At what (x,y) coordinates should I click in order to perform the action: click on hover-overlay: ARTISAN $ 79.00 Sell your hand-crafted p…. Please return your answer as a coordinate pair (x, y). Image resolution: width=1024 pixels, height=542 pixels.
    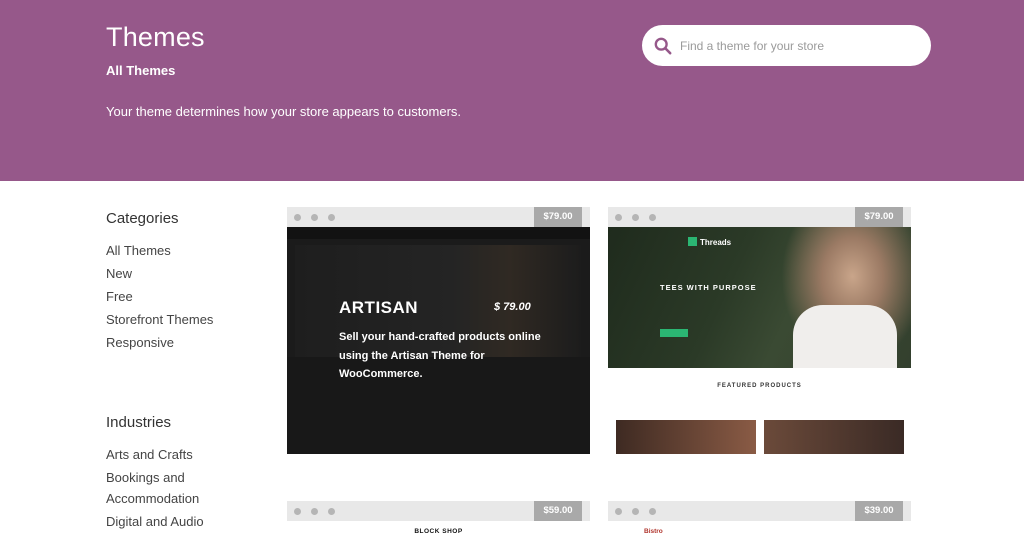
    Looking at the image, I should click on (438, 340).